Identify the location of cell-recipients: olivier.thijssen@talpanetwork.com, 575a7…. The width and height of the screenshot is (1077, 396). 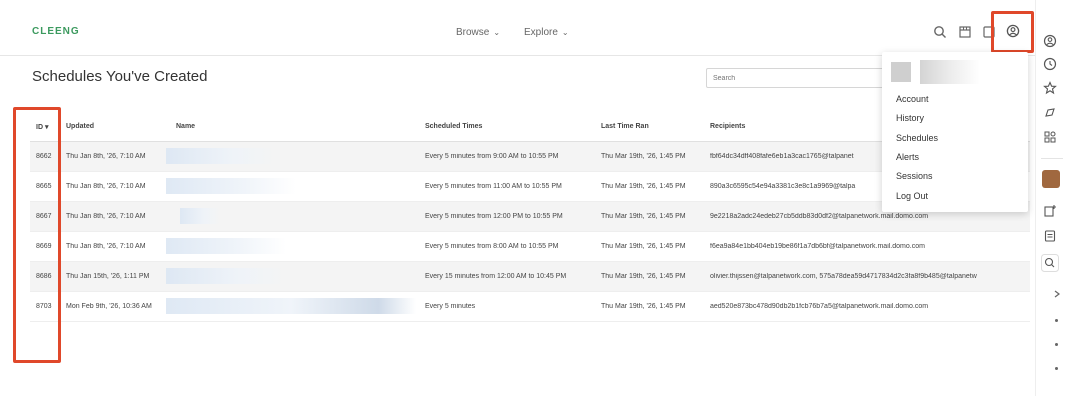
(843, 276).